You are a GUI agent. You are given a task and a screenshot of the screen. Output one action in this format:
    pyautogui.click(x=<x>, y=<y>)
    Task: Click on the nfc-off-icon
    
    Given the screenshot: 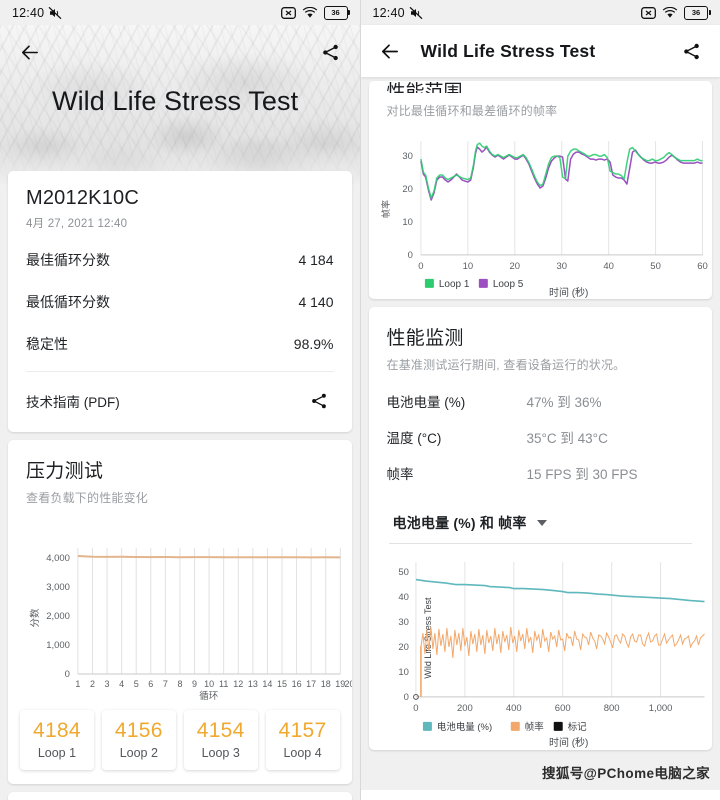 What is the action you would take?
    pyautogui.click(x=648, y=12)
    